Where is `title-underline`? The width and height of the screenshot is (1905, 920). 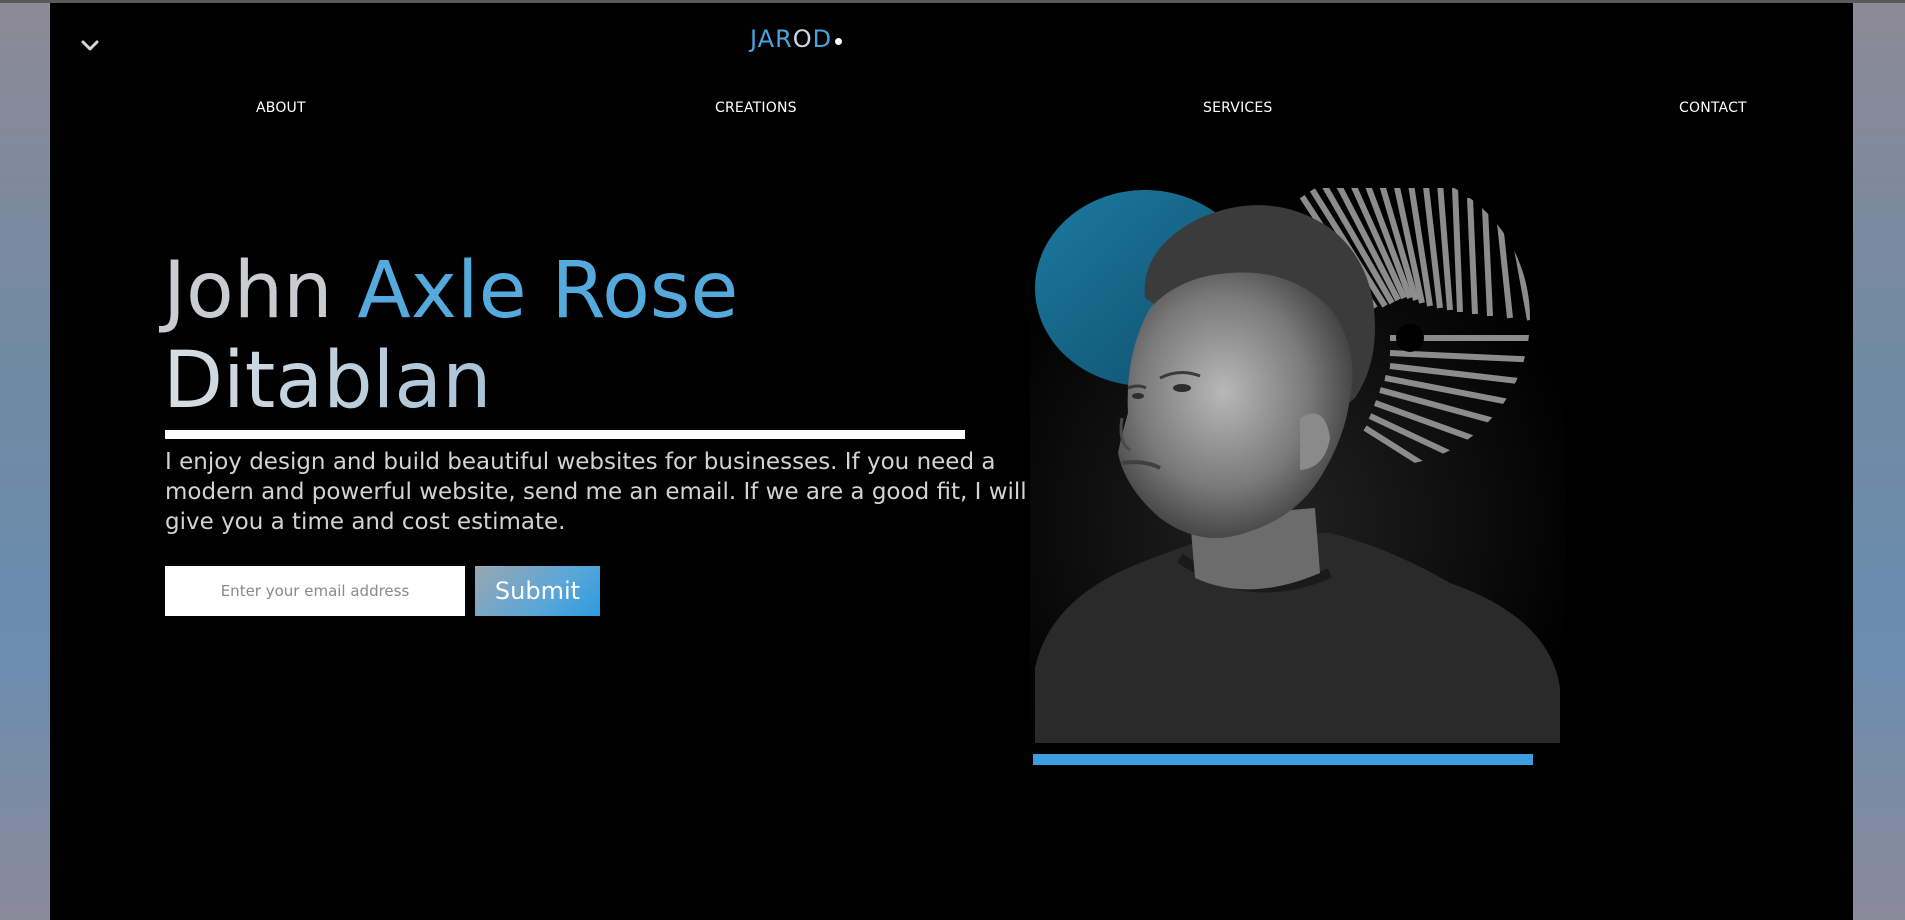 title-underline is located at coordinates (565, 434).